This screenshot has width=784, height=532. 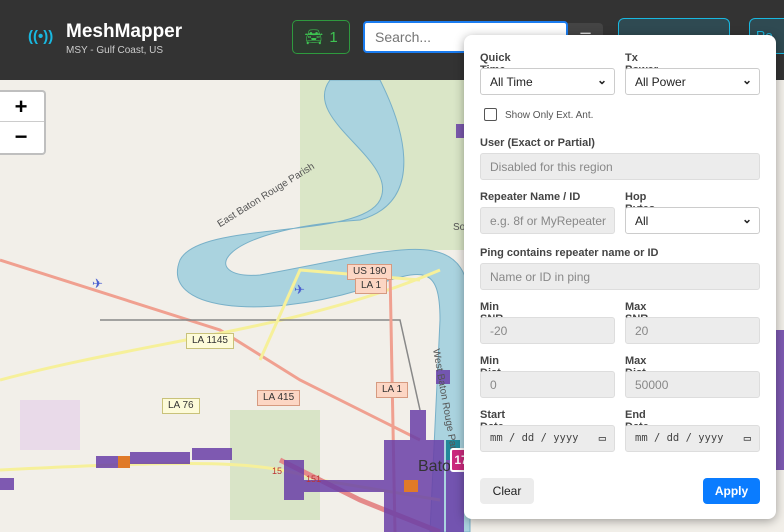 What do you see at coordinates (277, 471) in the screenshot?
I see `road-label: 15` at bounding box center [277, 471].